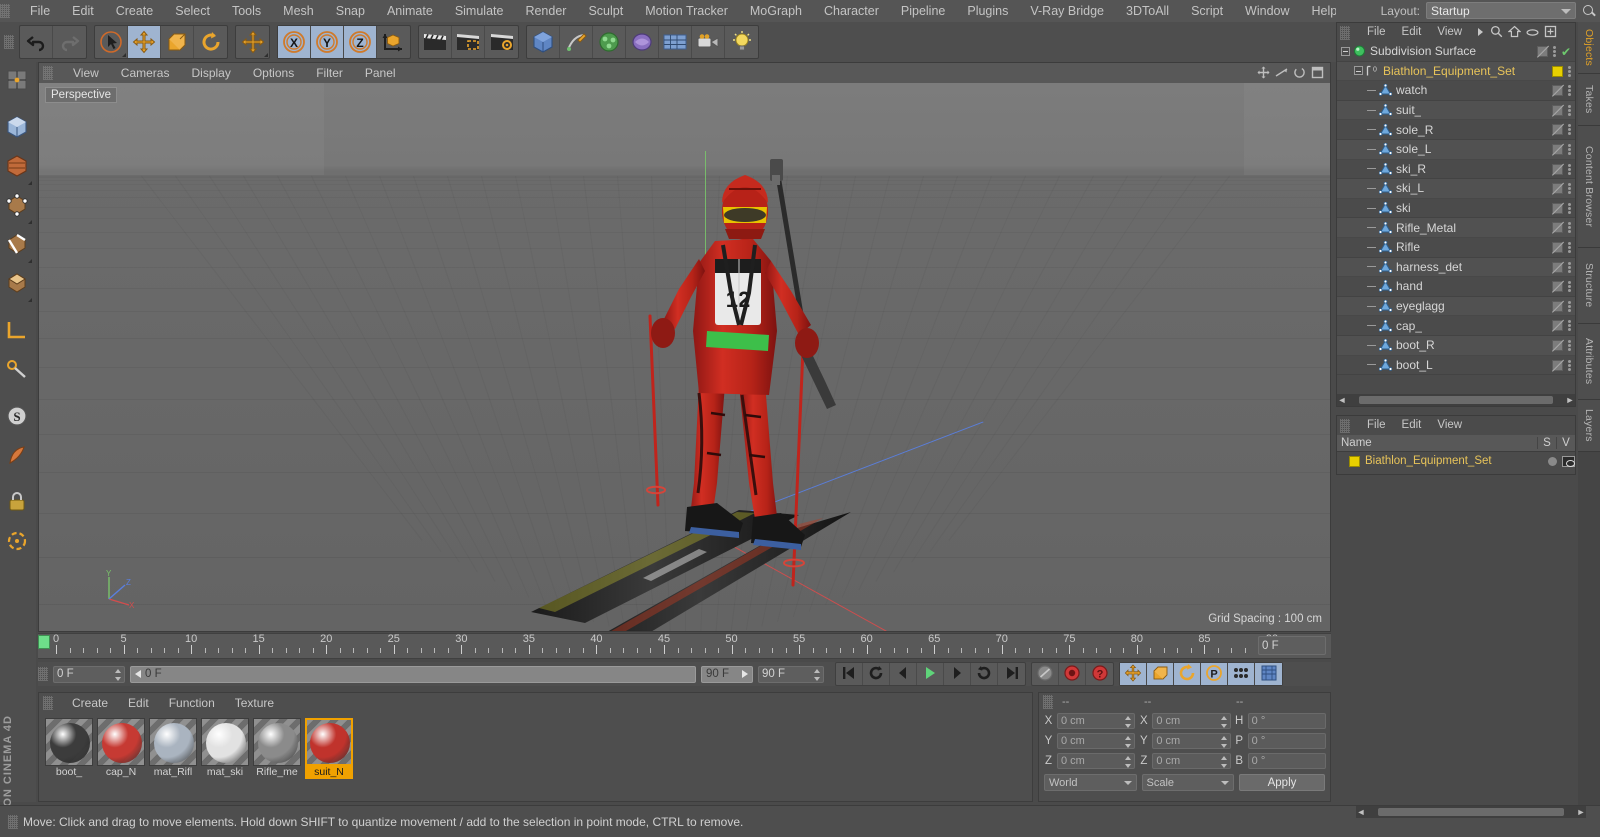  Describe the element at coordinates (17, 245) in the screenshot. I see `edge-mode-button` at that location.